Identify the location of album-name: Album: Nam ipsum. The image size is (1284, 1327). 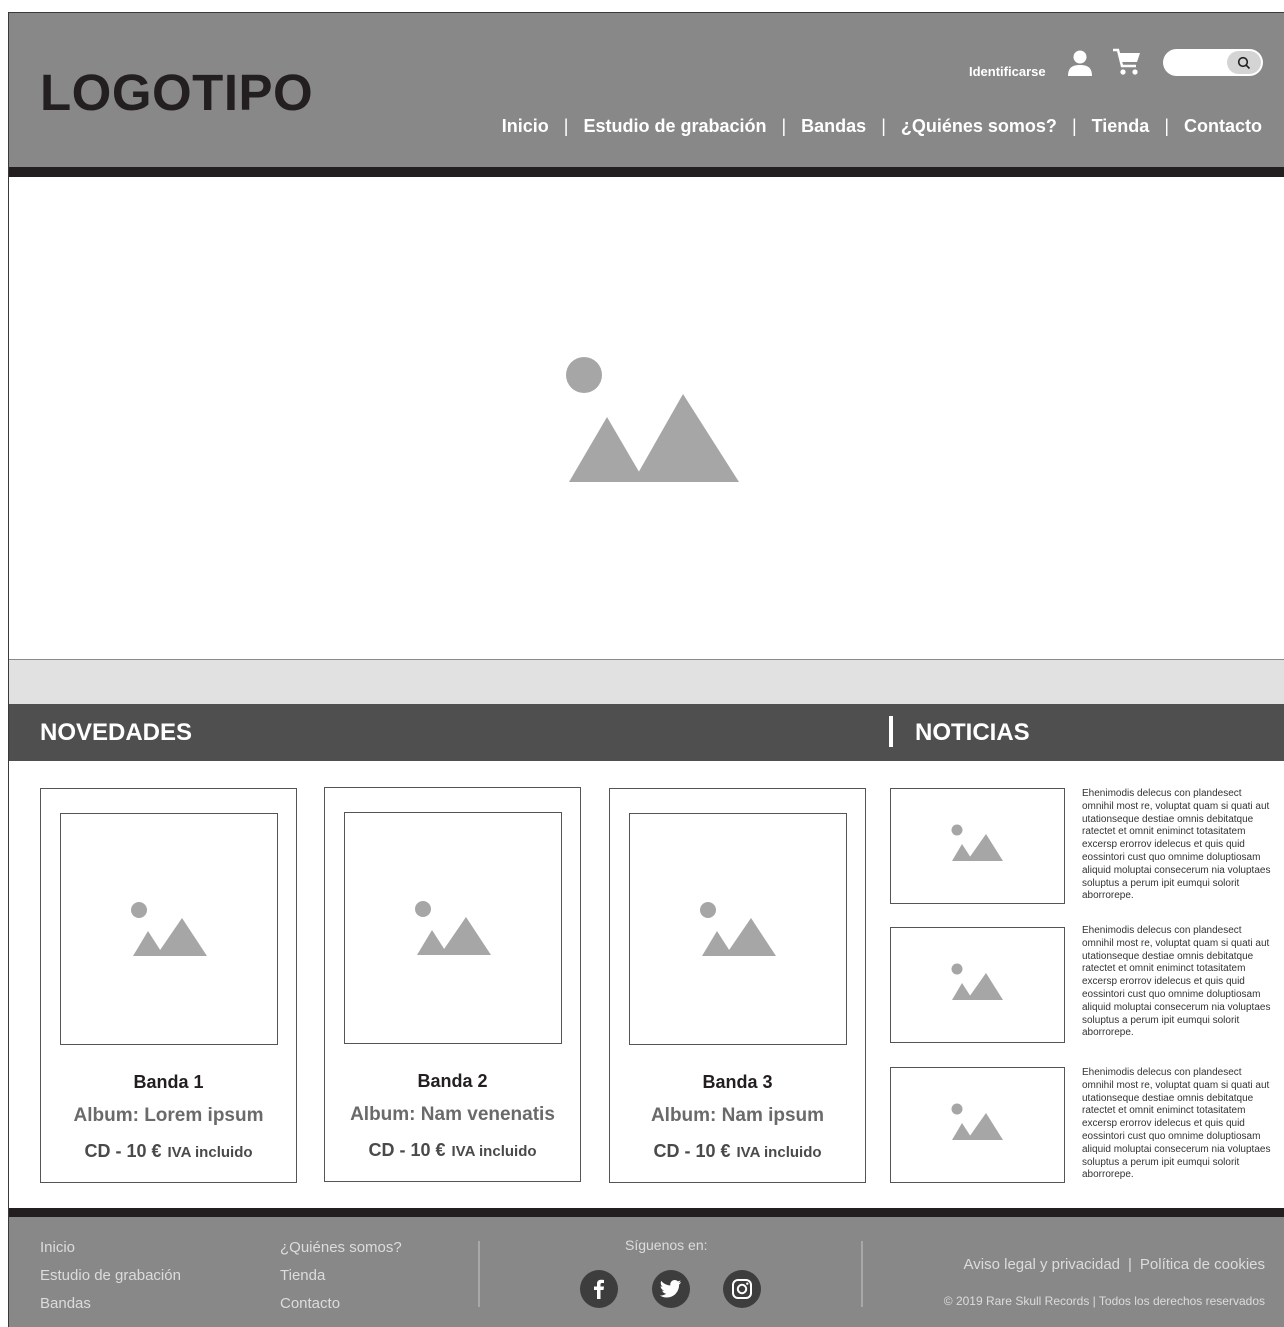
(737, 1115).